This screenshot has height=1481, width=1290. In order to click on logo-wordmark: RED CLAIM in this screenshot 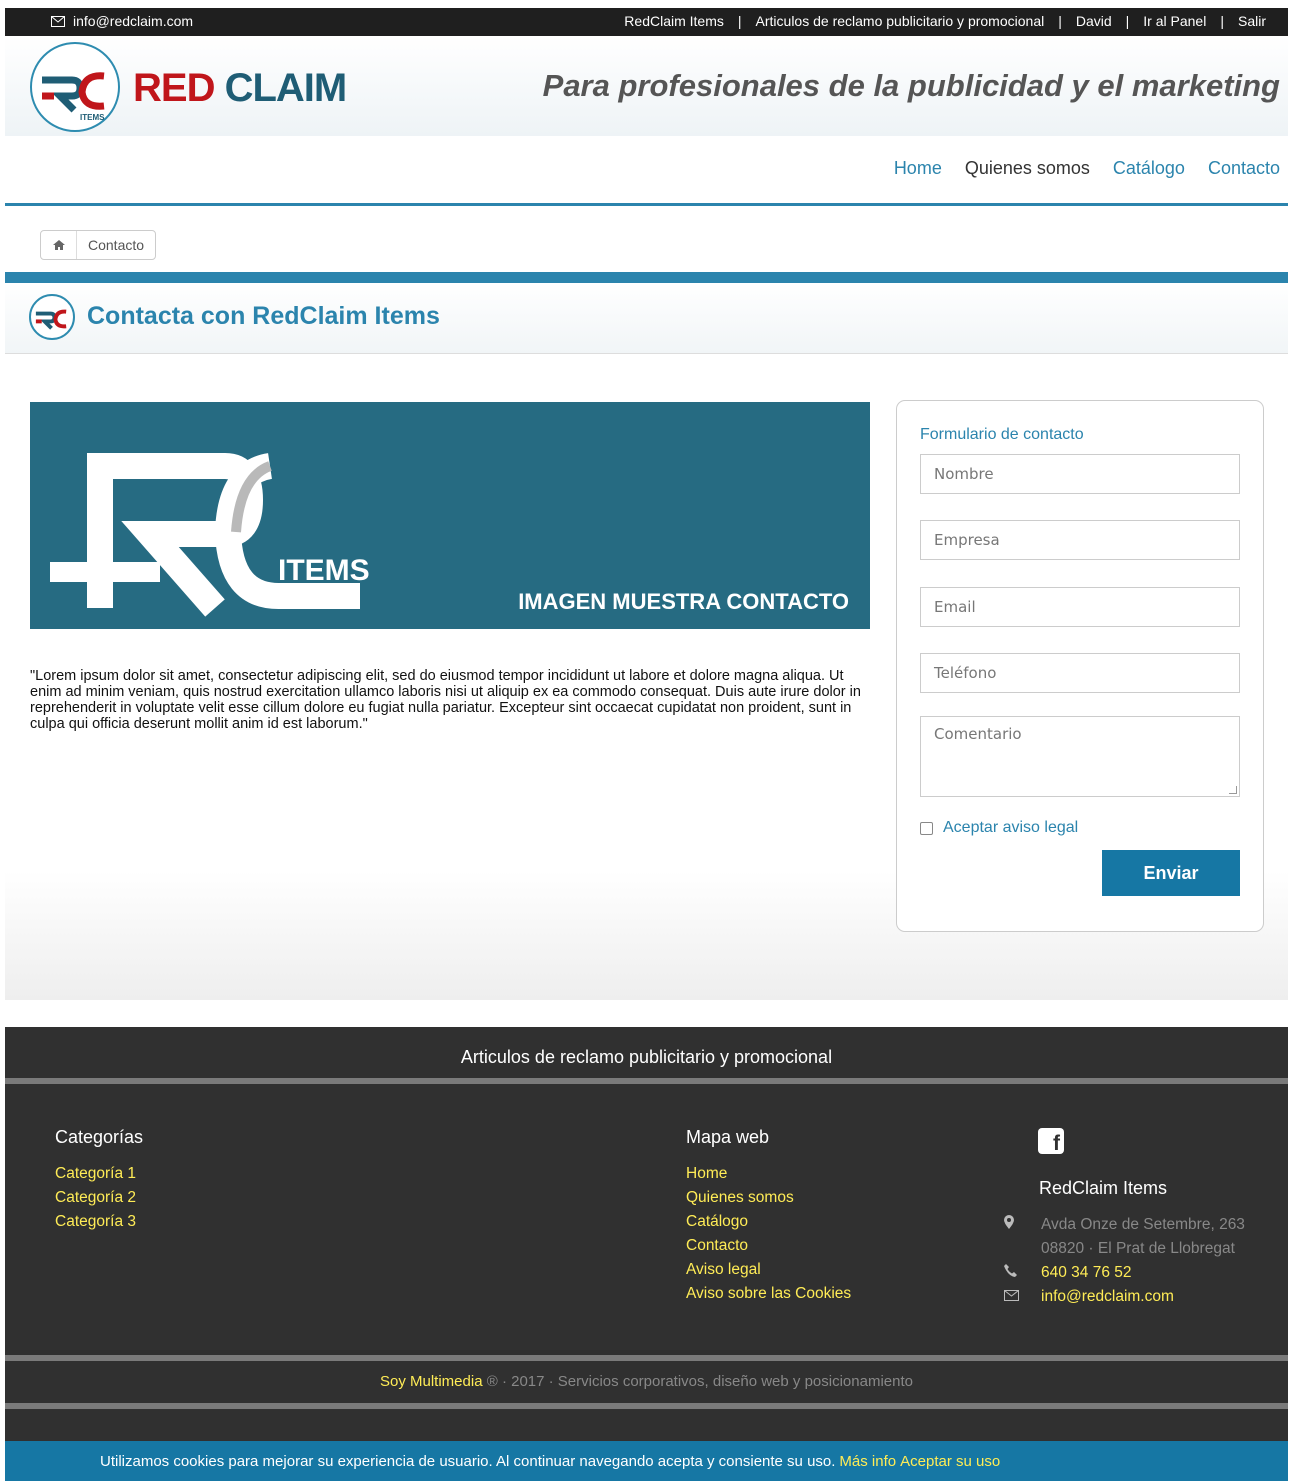, I will do `click(240, 88)`.